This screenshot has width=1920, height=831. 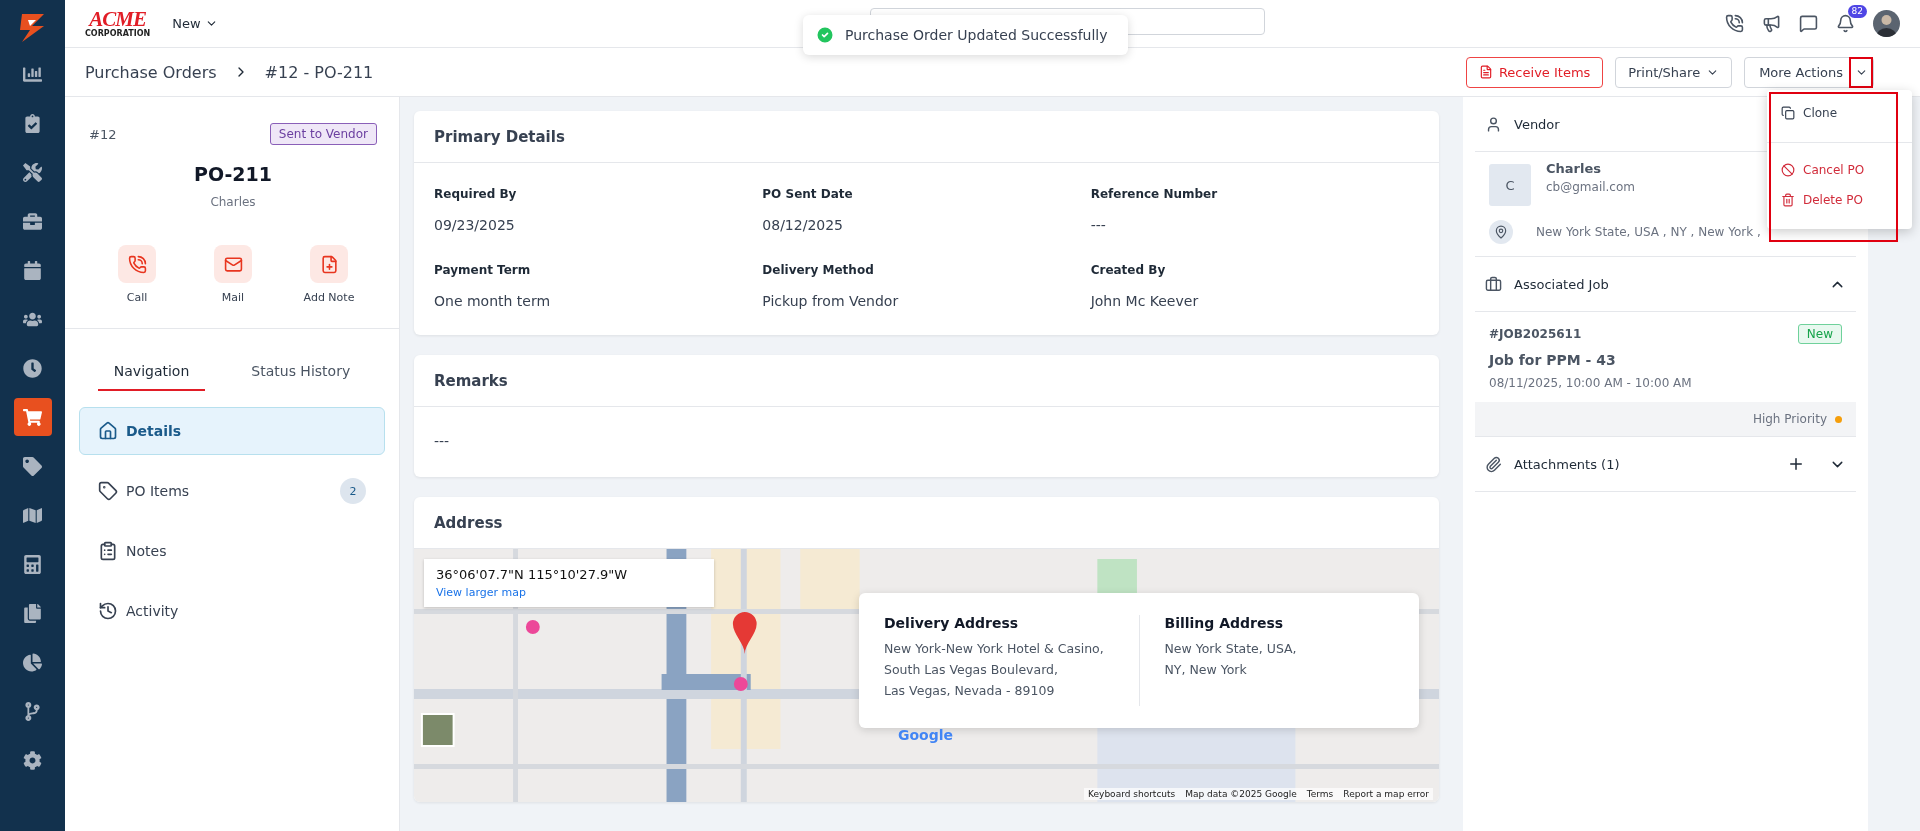 What do you see at coordinates (1789, 419) in the screenshot?
I see `priority-label: High Priority` at bounding box center [1789, 419].